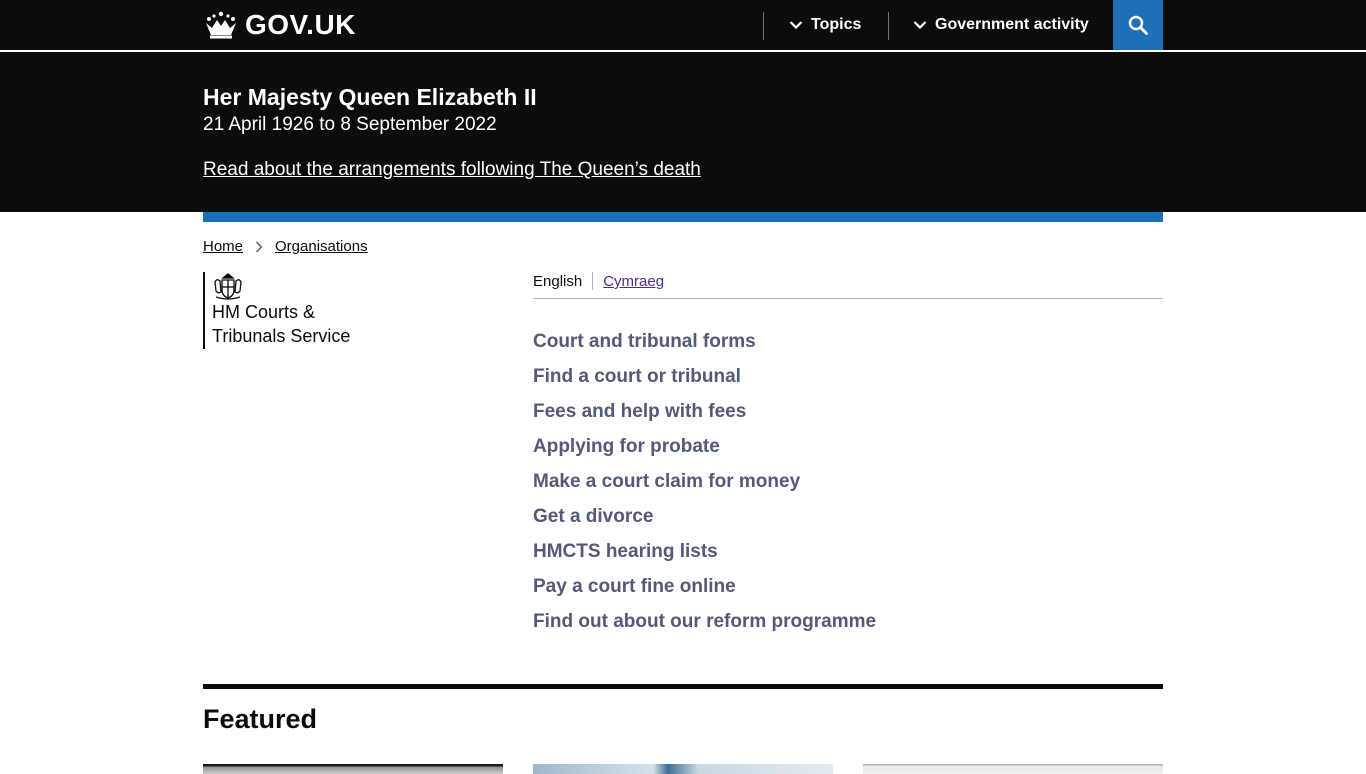  I want to click on list-item: Applying for probate, so click(704, 451).